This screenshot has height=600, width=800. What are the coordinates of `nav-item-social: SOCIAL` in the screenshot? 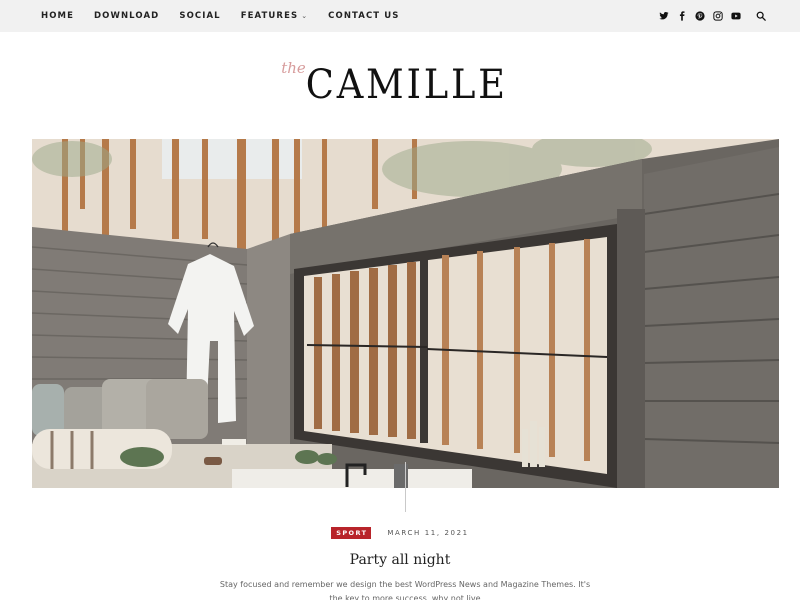 It's located at (199, 16).